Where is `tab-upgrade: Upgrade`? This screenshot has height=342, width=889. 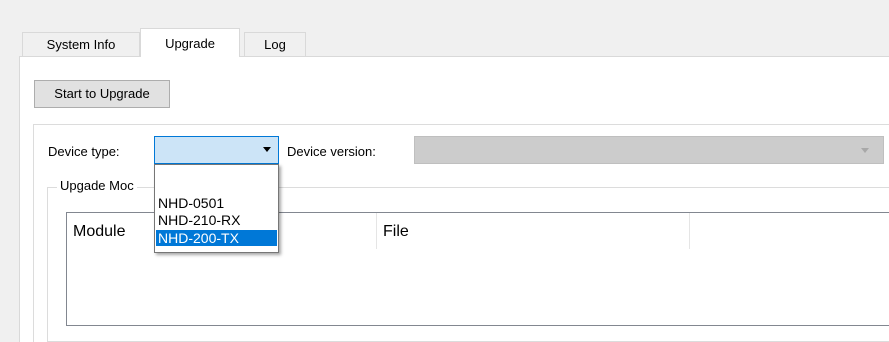 tab-upgrade: Upgrade is located at coordinates (190, 42).